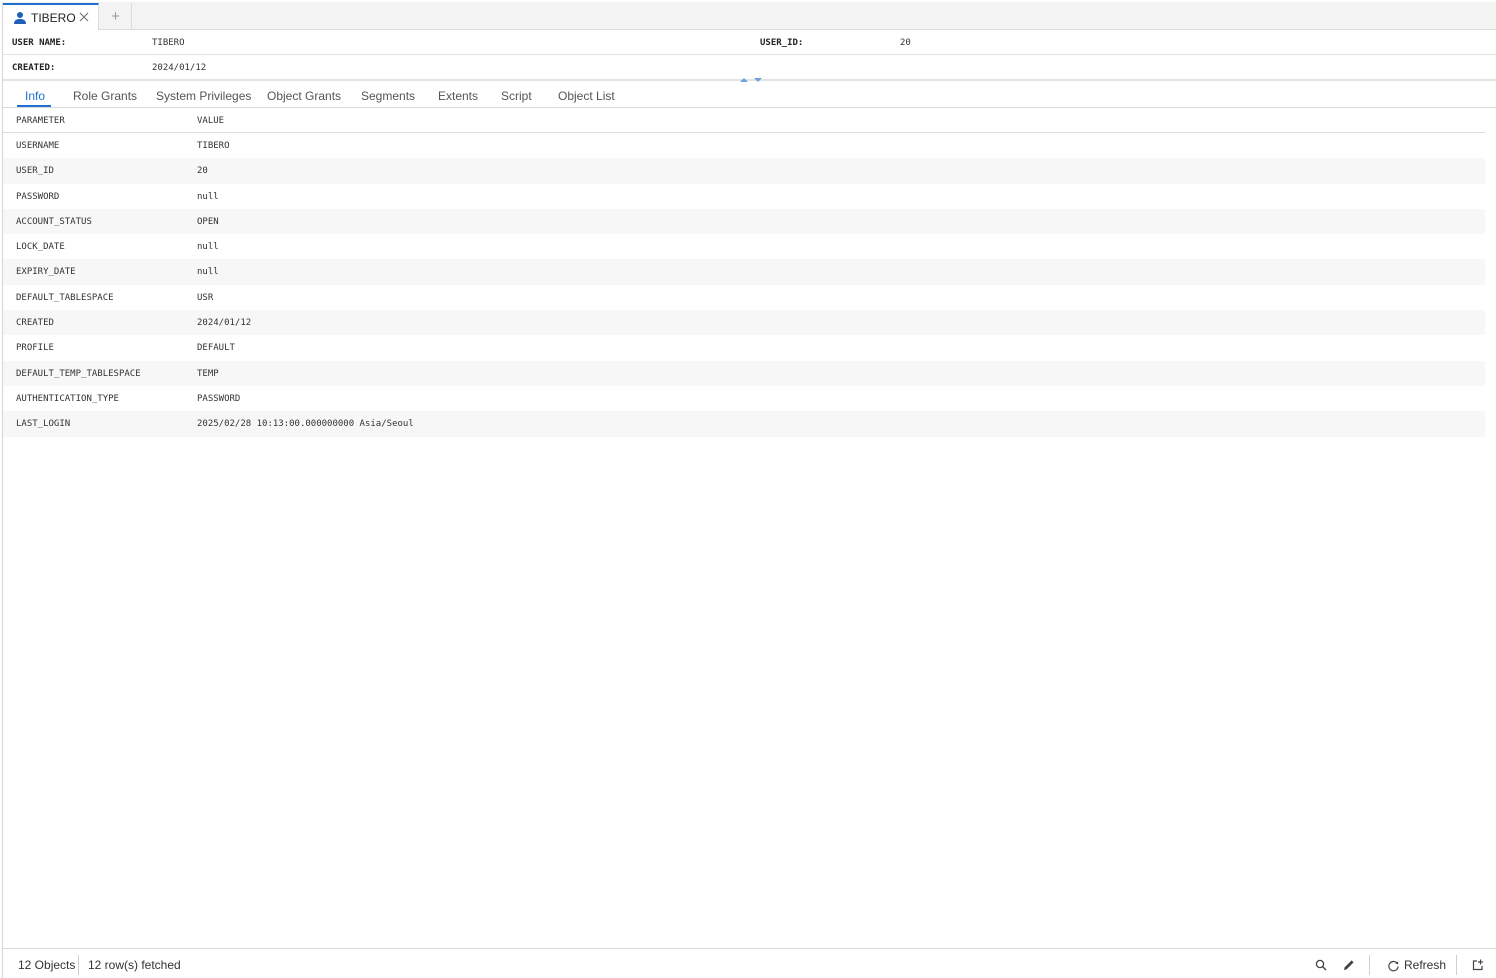 This screenshot has height=978, width=1496. Describe the element at coordinates (105, 96) in the screenshot. I see `tab-role-grants: Role Grants` at that location.